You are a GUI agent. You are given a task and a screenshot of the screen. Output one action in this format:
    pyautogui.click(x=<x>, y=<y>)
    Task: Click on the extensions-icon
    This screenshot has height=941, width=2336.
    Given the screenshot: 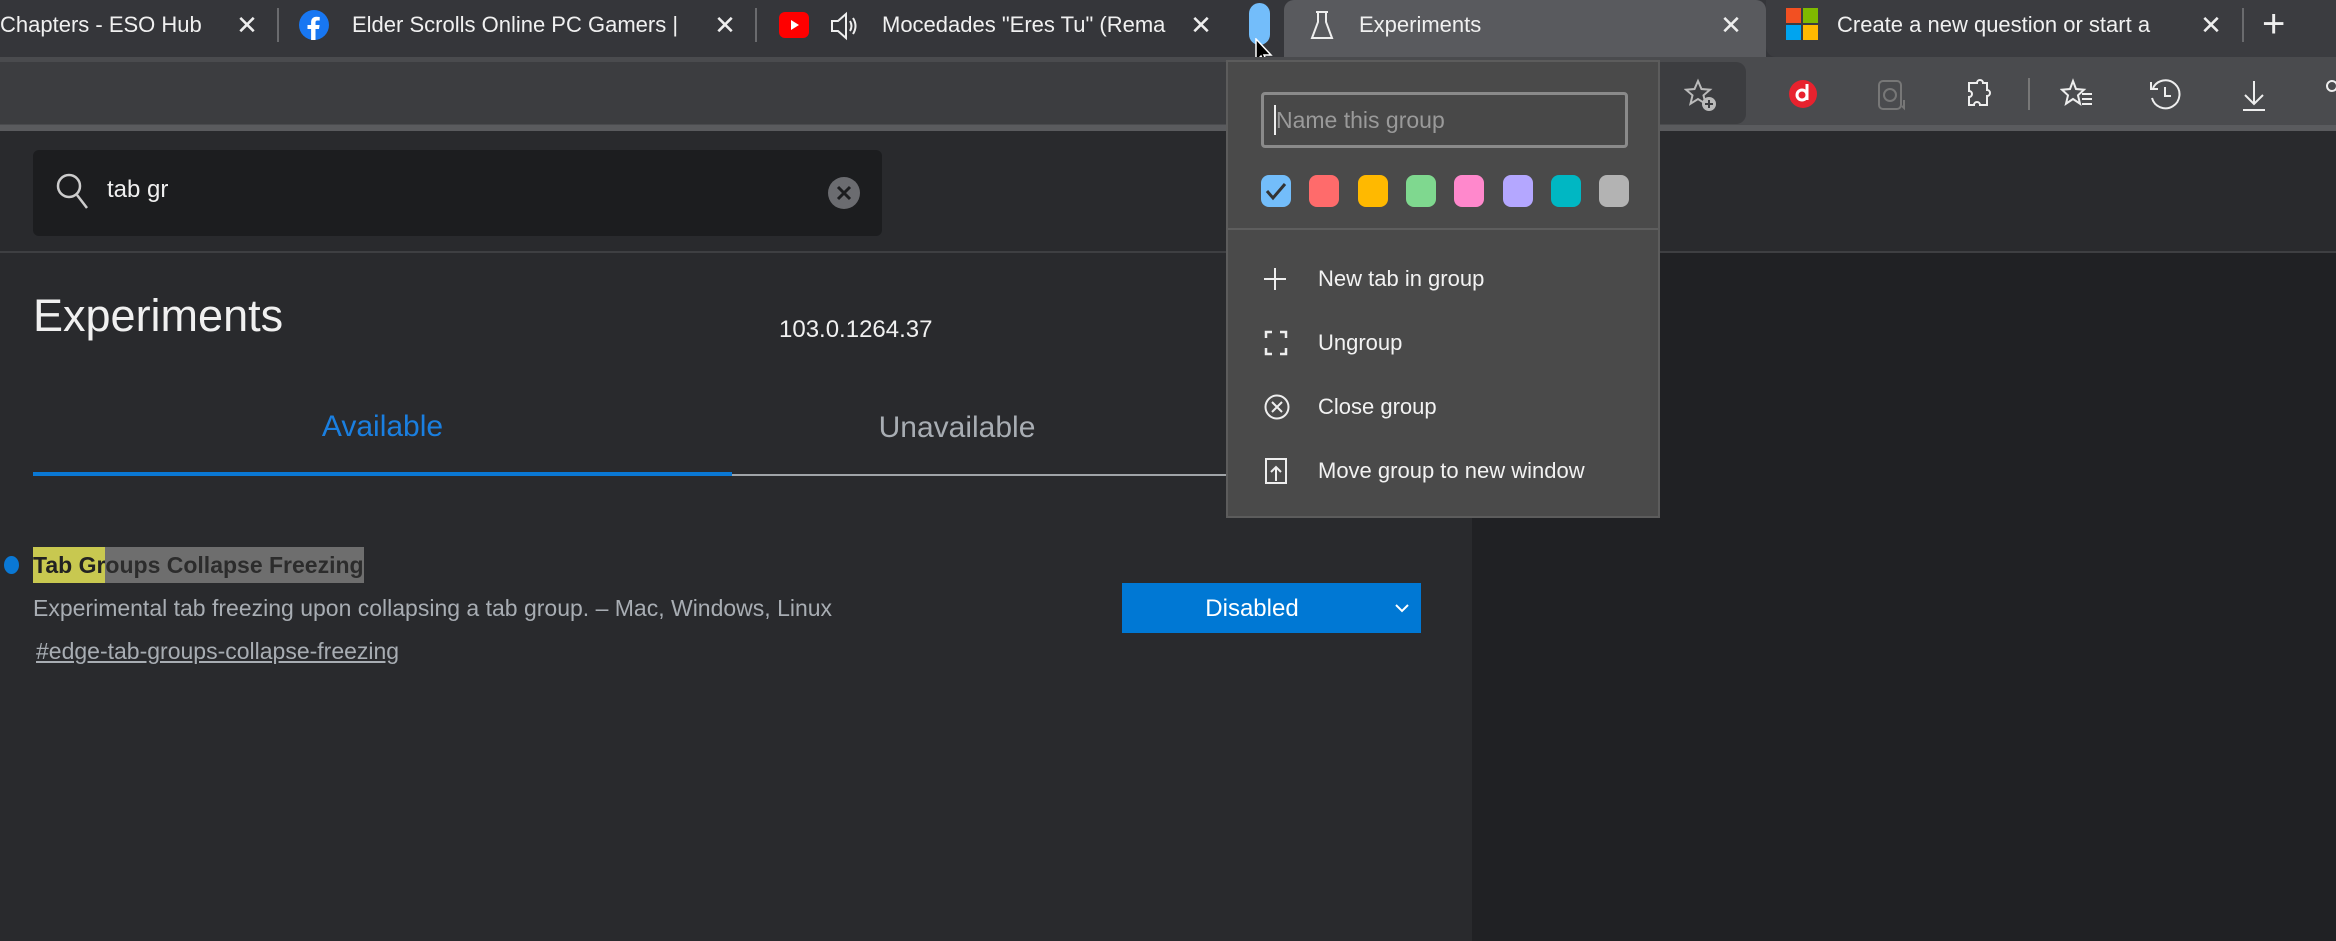 What is the action you would take?
    pyautogui.click(x=1979, y=95)
    